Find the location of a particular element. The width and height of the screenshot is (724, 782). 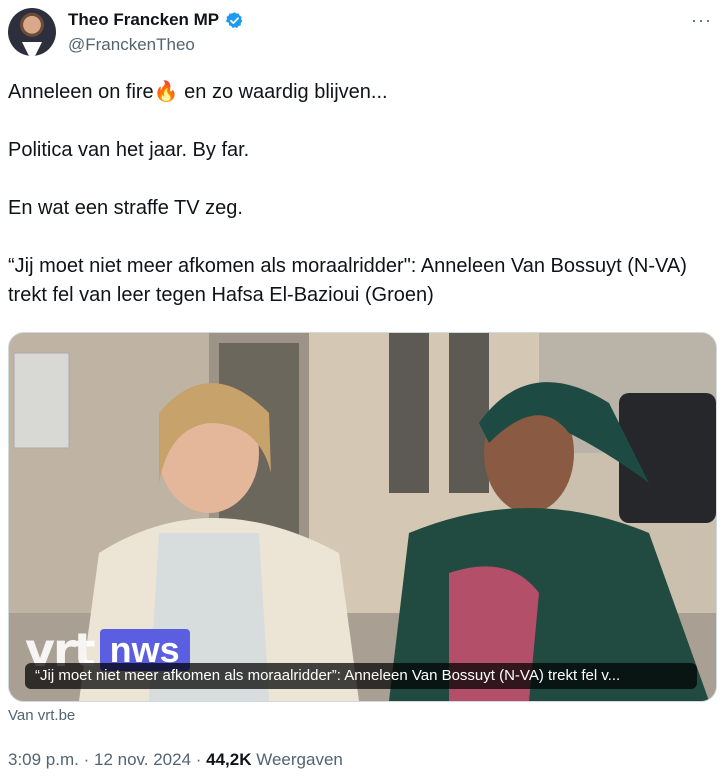

tweet-line-2: Politica van het jaar. By far. is located at coordinates (129, 150).